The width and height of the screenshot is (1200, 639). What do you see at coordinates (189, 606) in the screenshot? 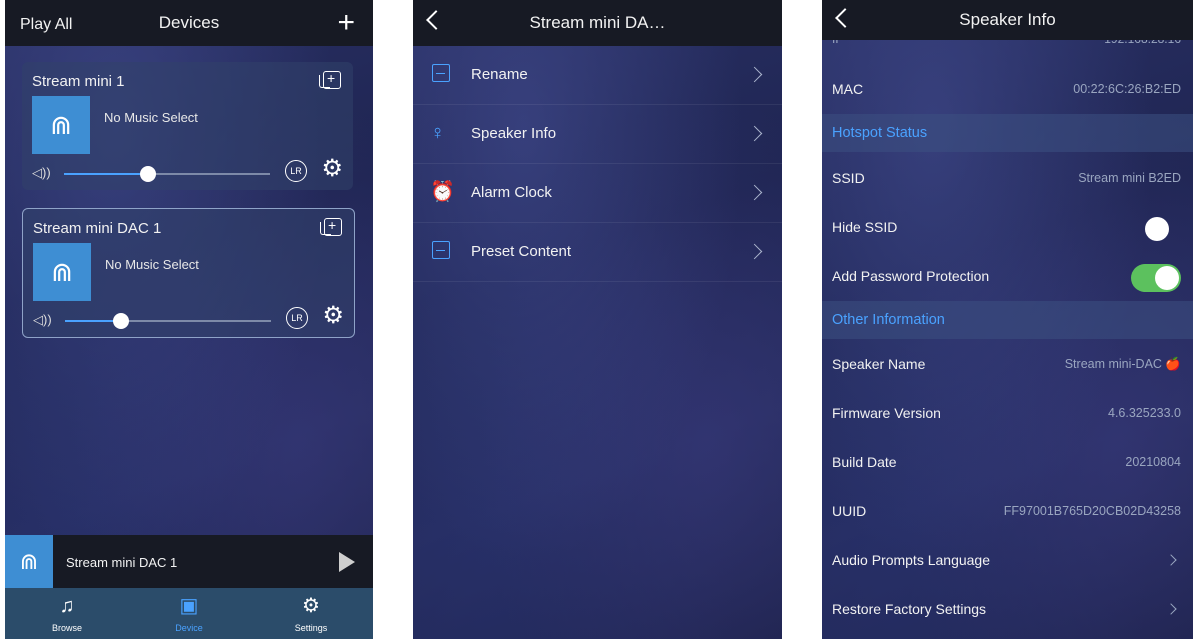
I see `speaker-icon: ▣` at bounding box center [189, 606].